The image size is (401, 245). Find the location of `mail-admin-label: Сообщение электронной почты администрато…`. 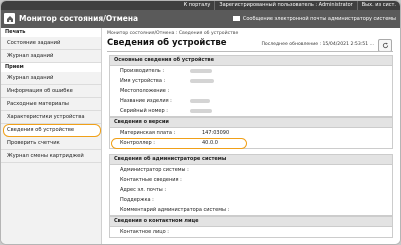

mail-admin-label: Сообщение электронной почты администрато… is located at coordinates (319, 19).